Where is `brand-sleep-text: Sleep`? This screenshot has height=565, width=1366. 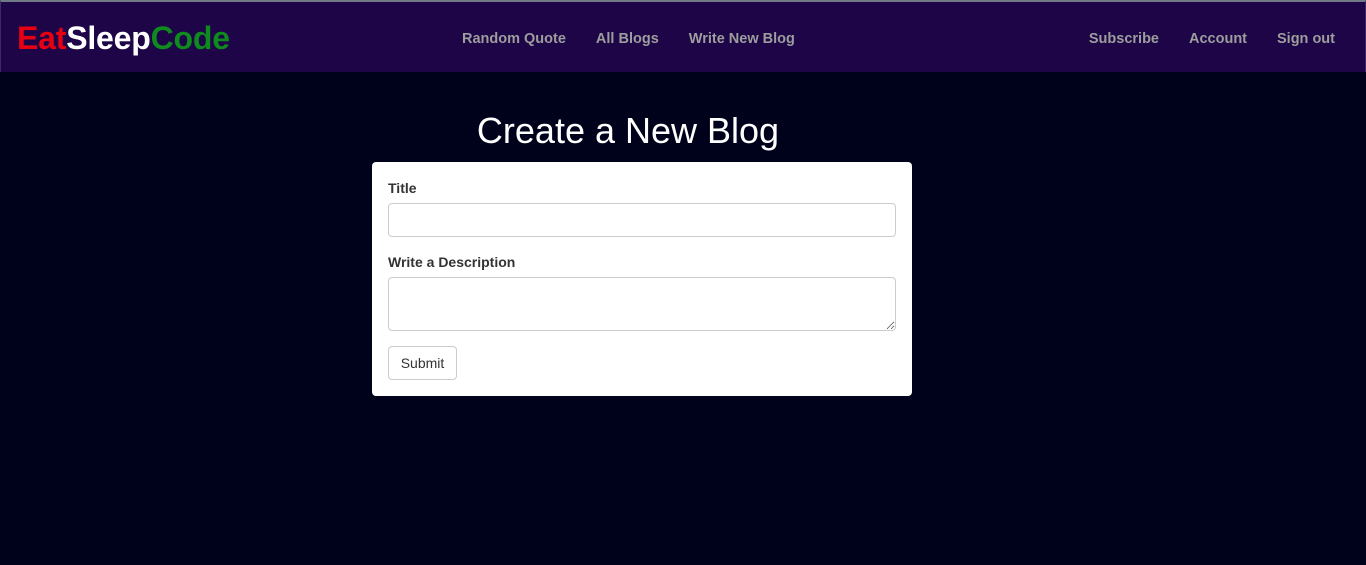
brand-sleep-text: Sleep is located at coordinates (108, 38).